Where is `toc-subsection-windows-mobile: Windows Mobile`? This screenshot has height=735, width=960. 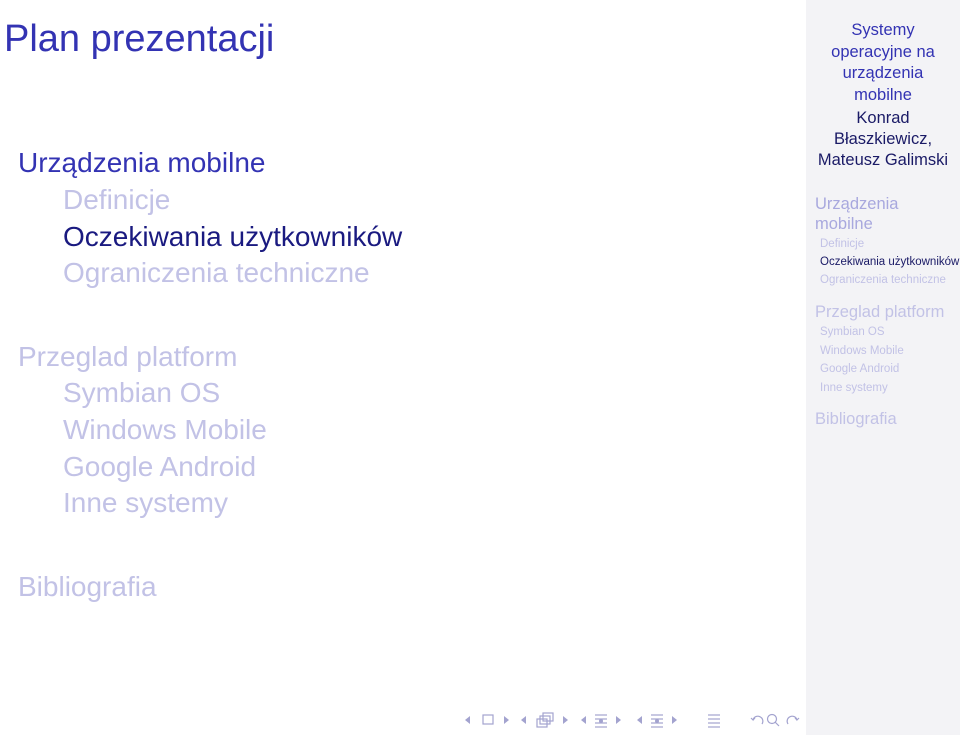
toc-subsection-windows-mobile: Windows Mobile is located at coordinates (165, 430).